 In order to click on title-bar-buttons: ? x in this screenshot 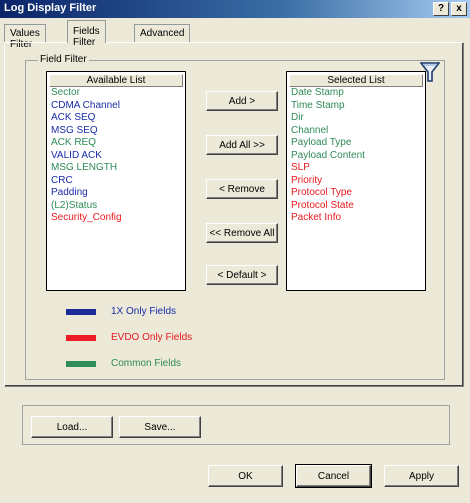, I will do `click(450, 9)`.